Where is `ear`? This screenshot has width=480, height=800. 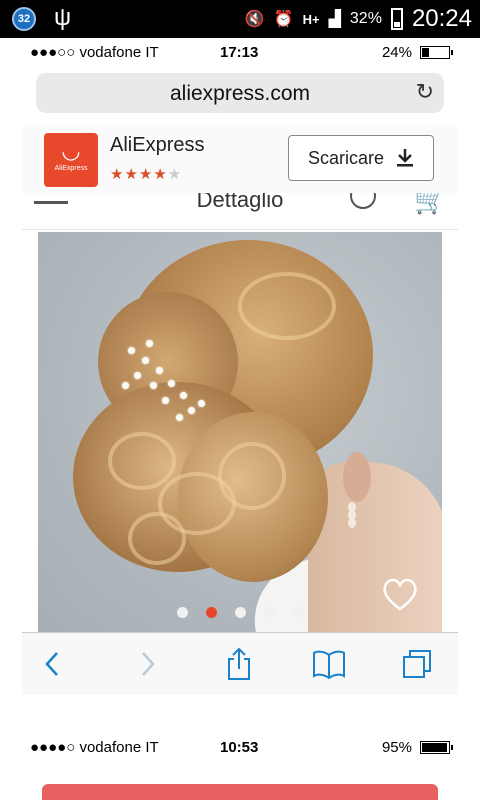 ear is located at coordinates (357, 477).